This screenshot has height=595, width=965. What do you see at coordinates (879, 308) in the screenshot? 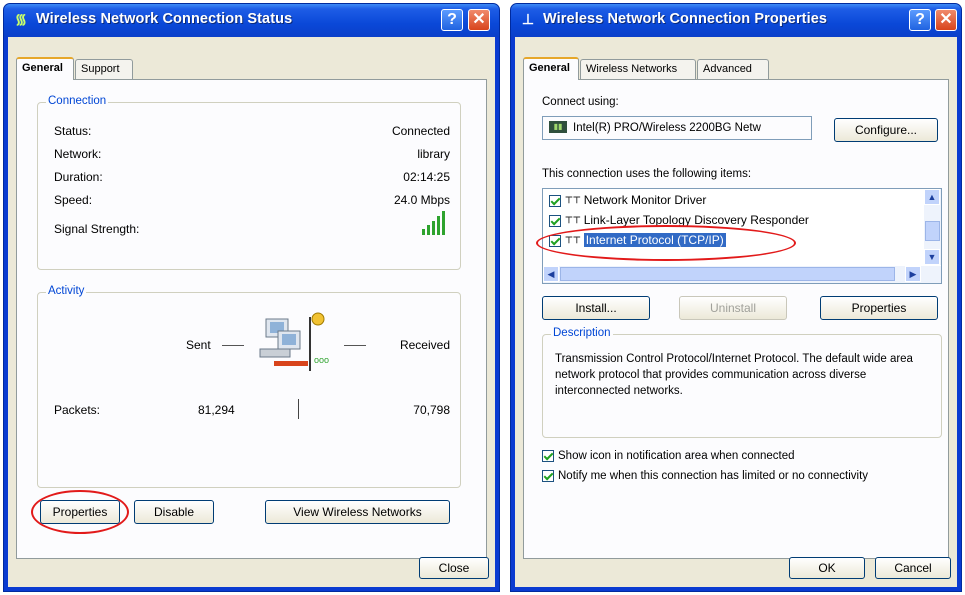
I see `item-properties-button: Properties` at bounding box center [879, 308].